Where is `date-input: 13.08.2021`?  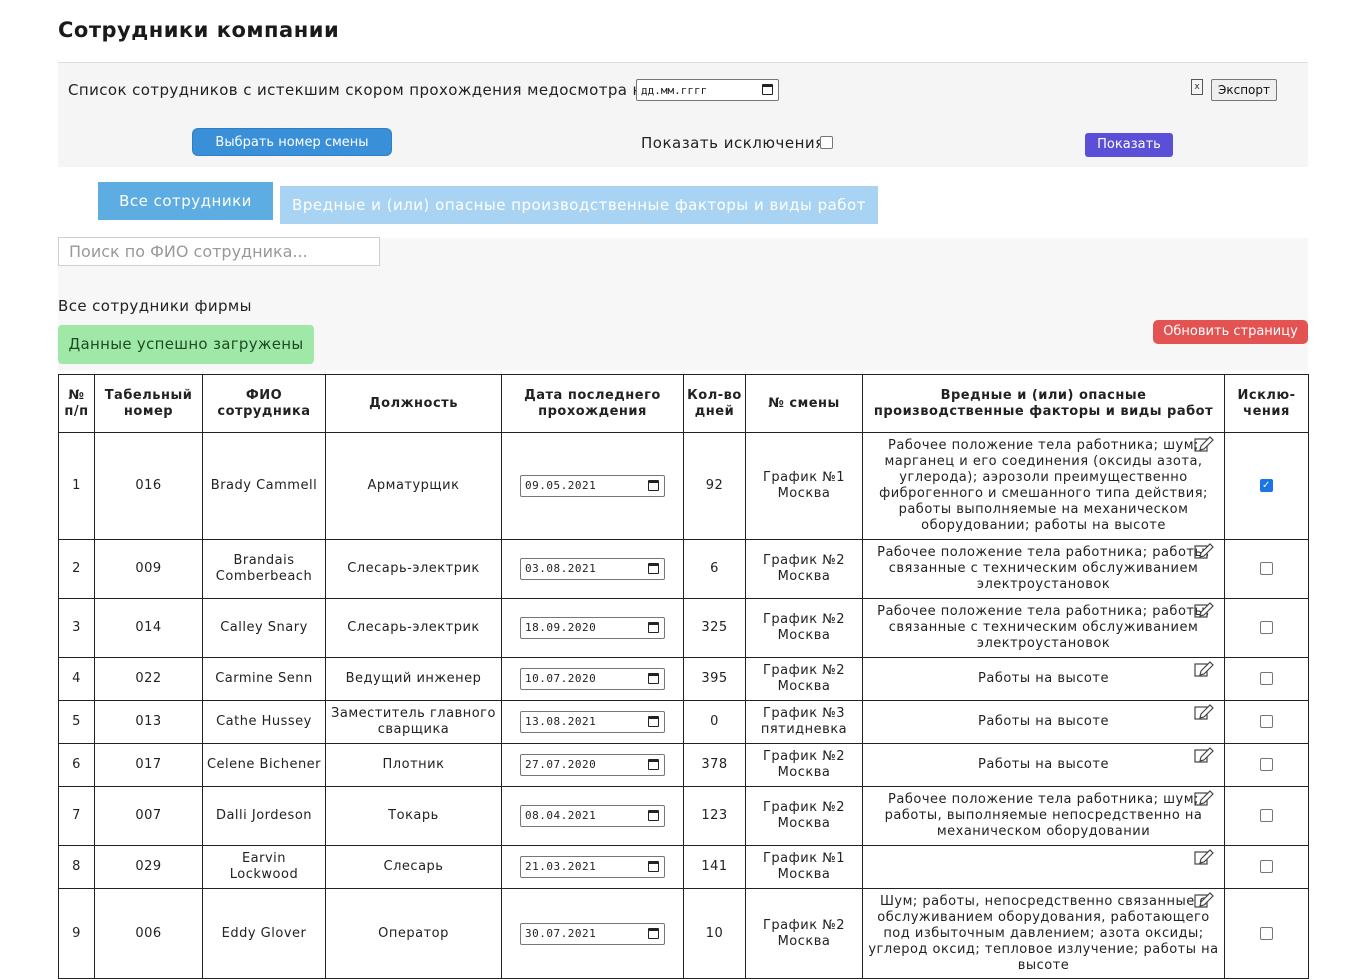
date-input: 13.08.2021 is located at coordinates (592, 722).